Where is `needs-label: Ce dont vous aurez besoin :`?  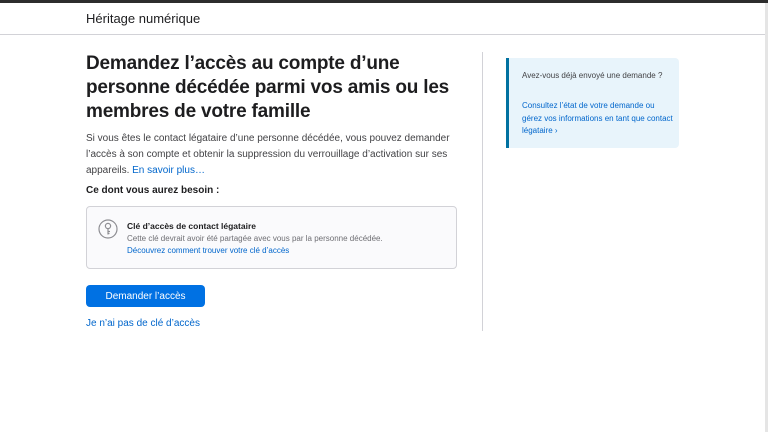
needs-label: Ce dont vous aurez besoin : is located at coordinates (153, 190).